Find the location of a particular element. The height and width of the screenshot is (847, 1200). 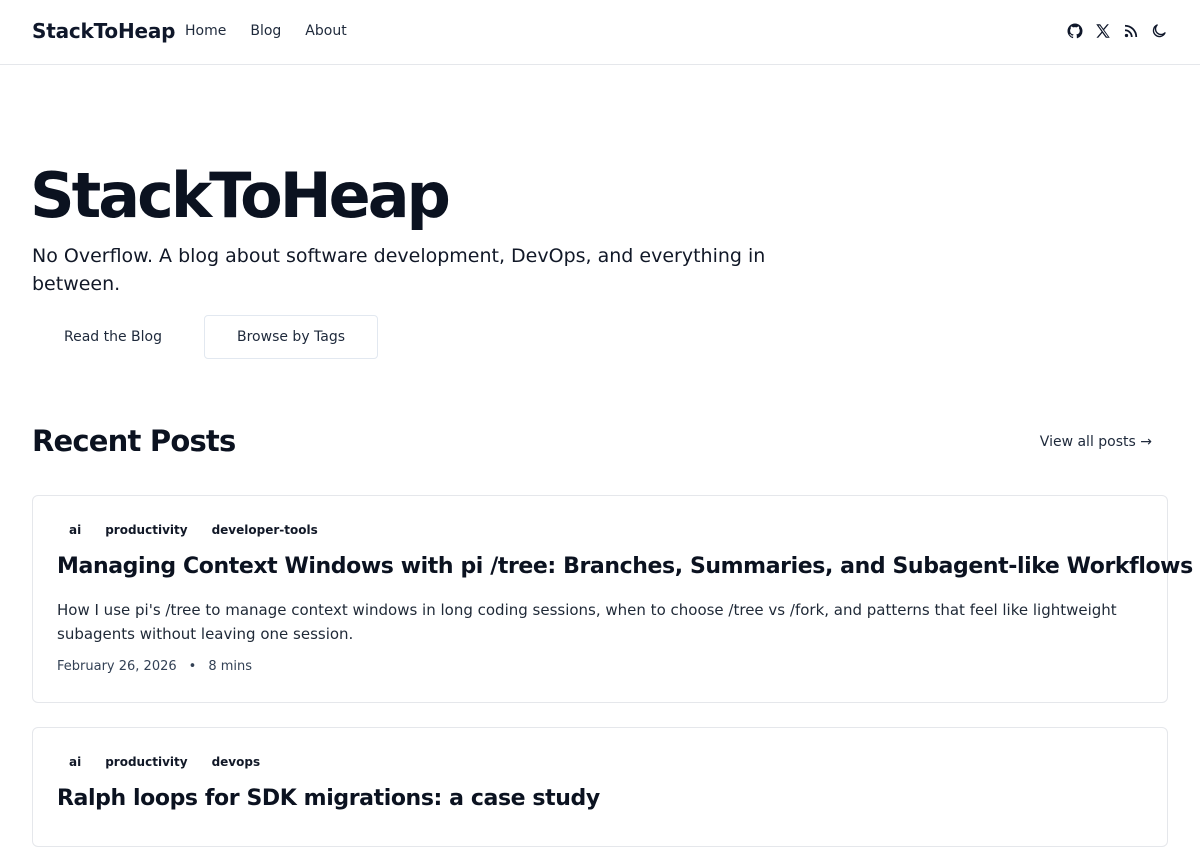

rss-icon is located at coordinates (1131, 31).